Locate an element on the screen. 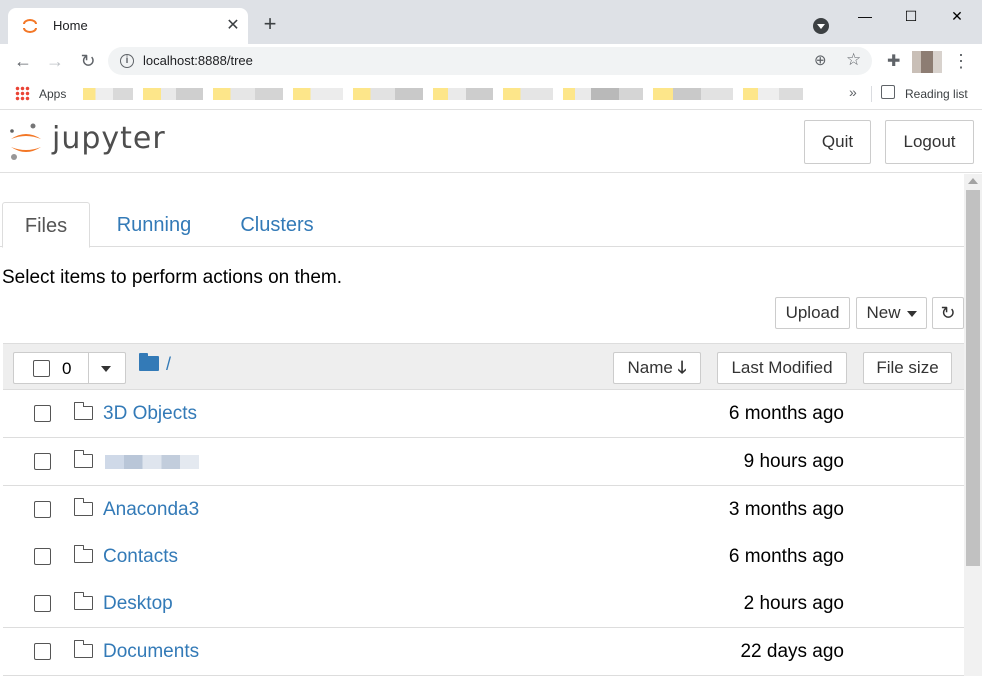 The image size is (982, 676). file-row: Contacts 6 months ago is located at coordinates (483, 557).